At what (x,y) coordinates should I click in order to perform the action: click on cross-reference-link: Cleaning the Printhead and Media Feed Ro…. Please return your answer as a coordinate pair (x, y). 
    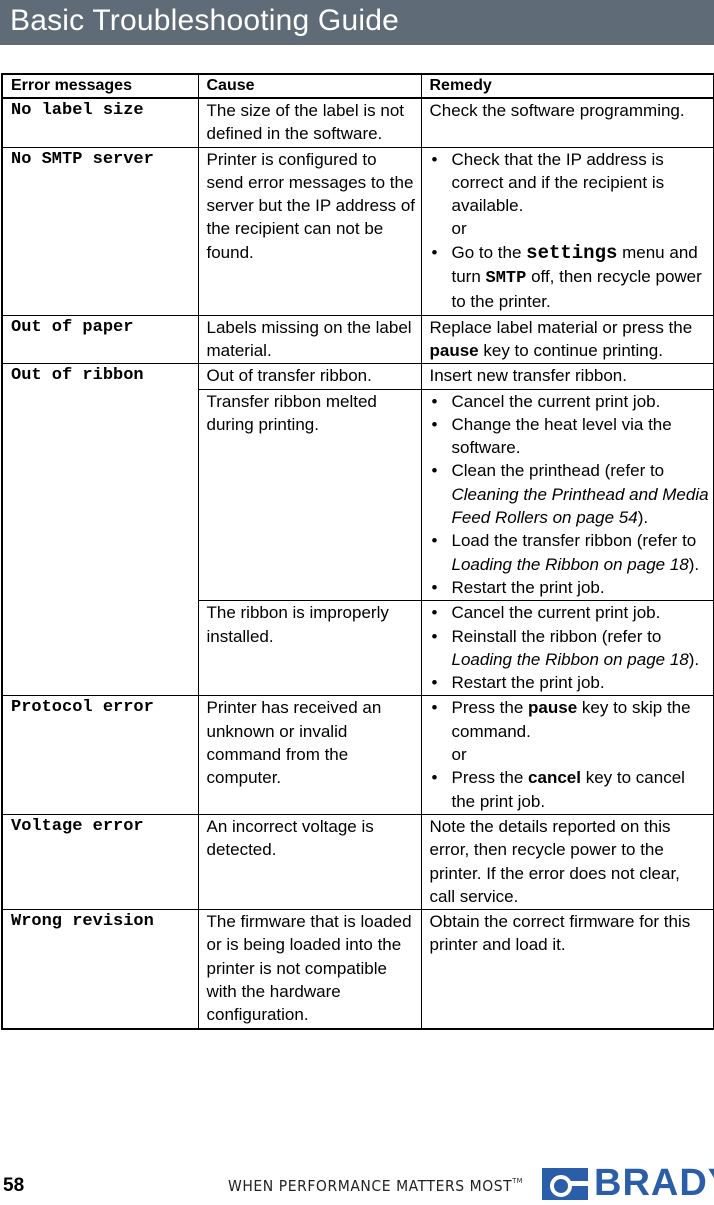
    Looking at the image, I should click on (580, 506).